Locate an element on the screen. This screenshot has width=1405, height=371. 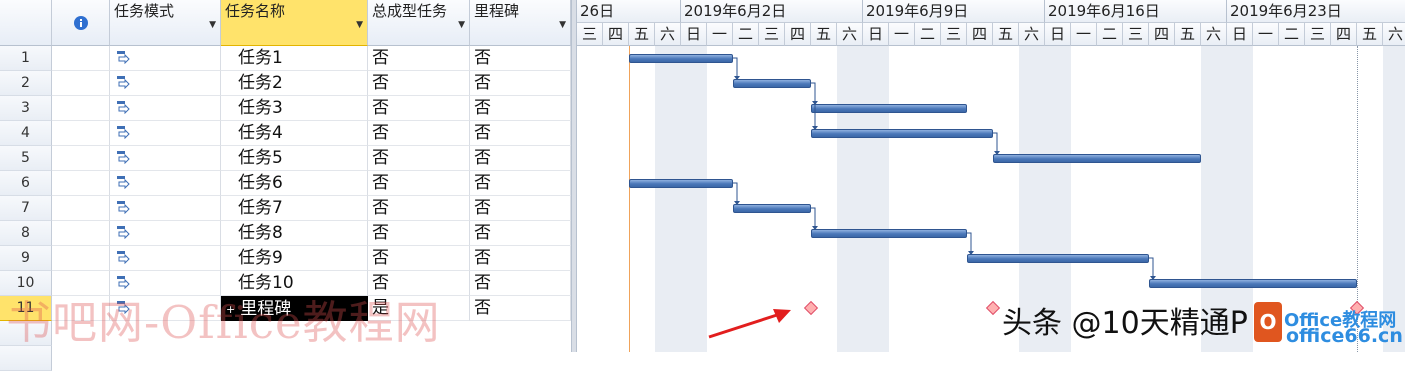
column-header-name: 任务名称 ▼ is located at coordinates (294, 23).